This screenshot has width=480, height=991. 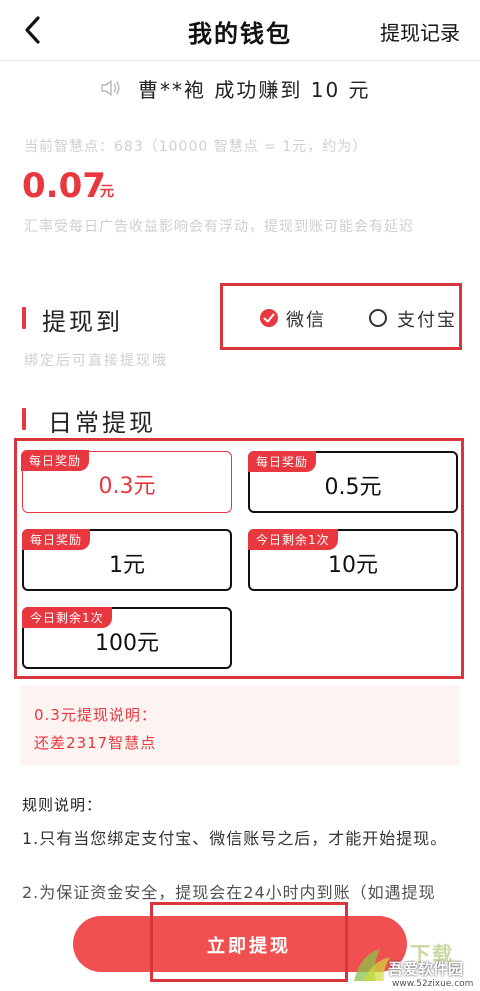 What do you see at coordinates (102, 423) in the screenshot?
I see `daily-withdraw-title: 日常提现` at bounding box center [102, 423].